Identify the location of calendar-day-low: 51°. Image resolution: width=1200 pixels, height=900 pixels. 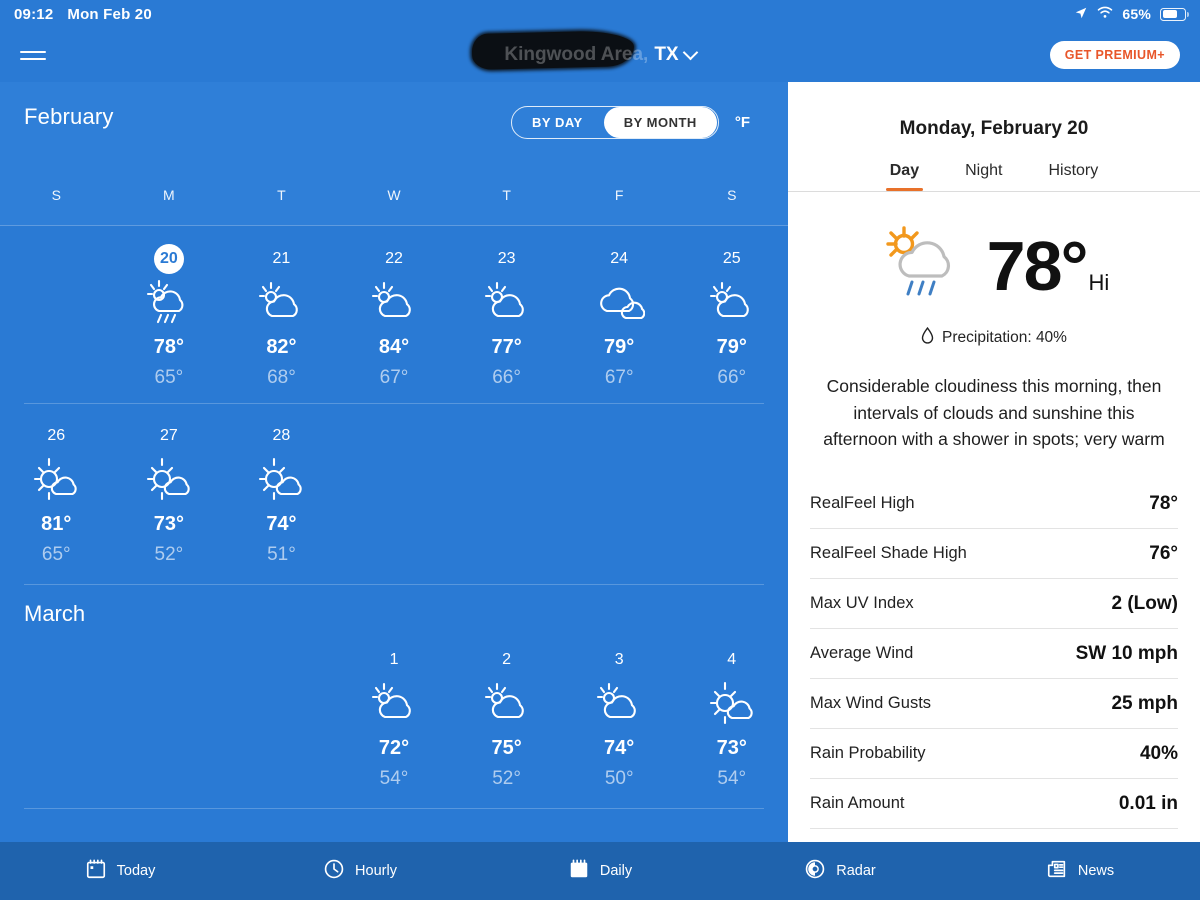
(281, 554).